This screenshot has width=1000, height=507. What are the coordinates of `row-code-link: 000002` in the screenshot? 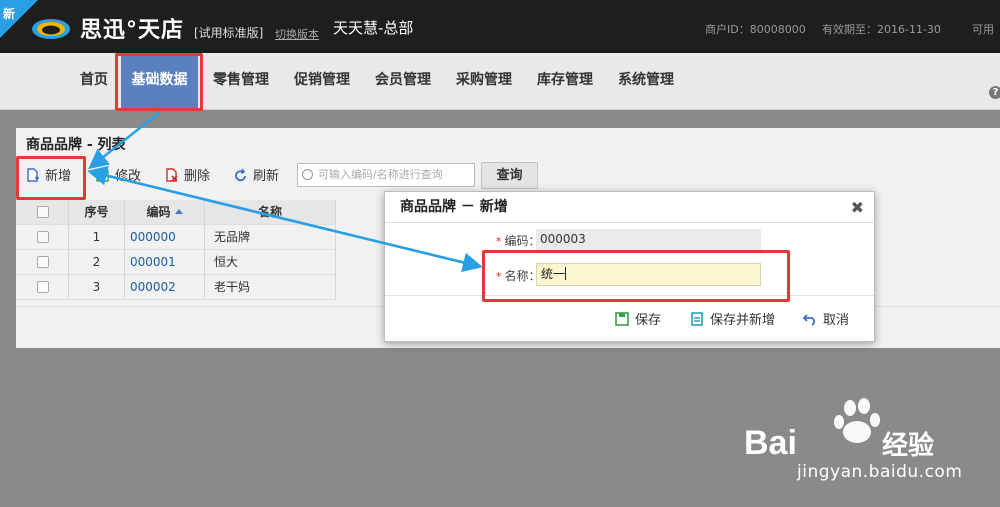 It's located at (165, 287).